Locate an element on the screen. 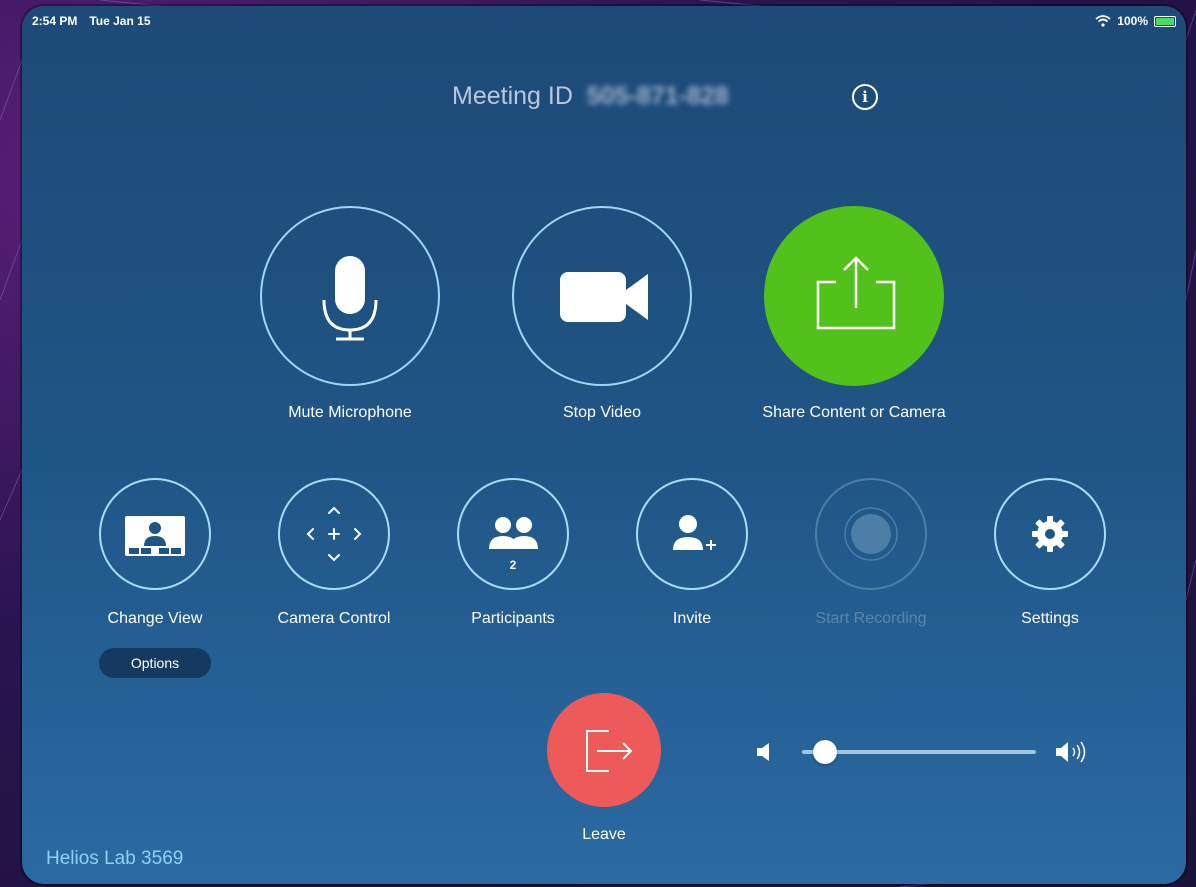  invite-icon is located at coordinates (694, 532).